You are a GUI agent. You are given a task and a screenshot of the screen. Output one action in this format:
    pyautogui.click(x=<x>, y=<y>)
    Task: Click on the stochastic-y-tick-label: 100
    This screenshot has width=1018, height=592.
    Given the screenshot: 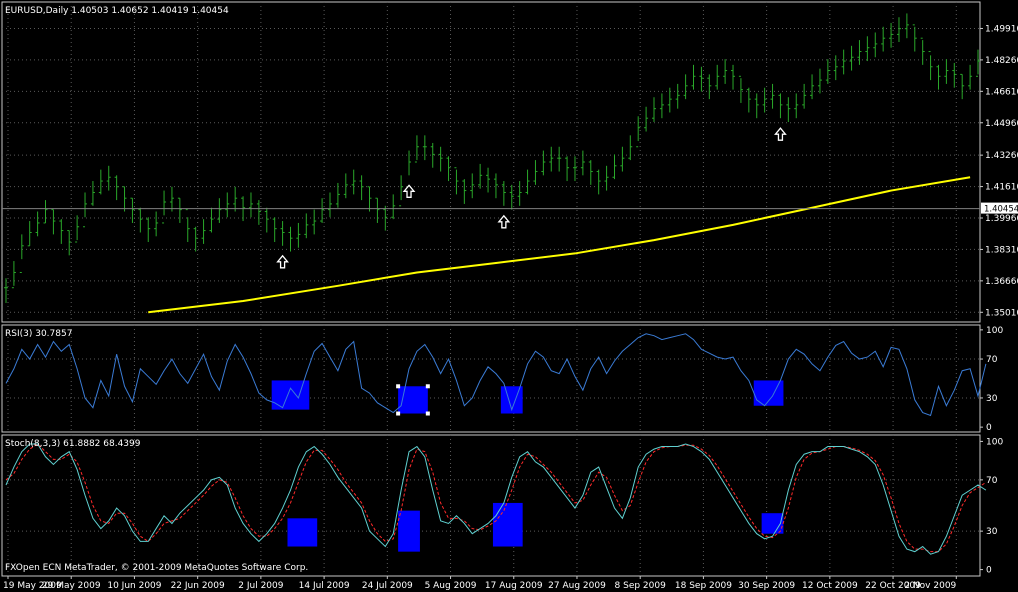 What is the action you would take?
    pyautogui.click(x=994, y=442)
    